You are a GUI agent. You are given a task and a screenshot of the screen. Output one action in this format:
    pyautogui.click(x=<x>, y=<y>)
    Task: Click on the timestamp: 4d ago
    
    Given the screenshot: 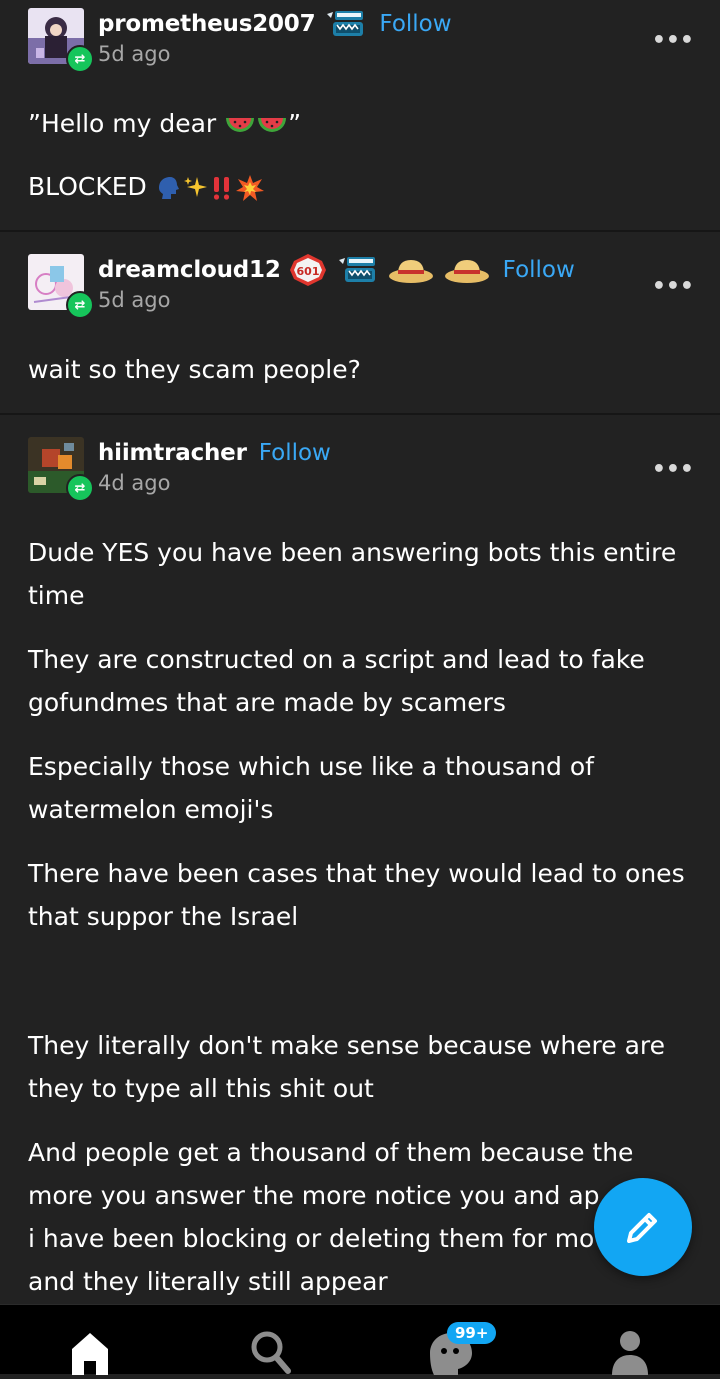 What is the action you would take?
    pyautogui.click(x=134, y=483)
    